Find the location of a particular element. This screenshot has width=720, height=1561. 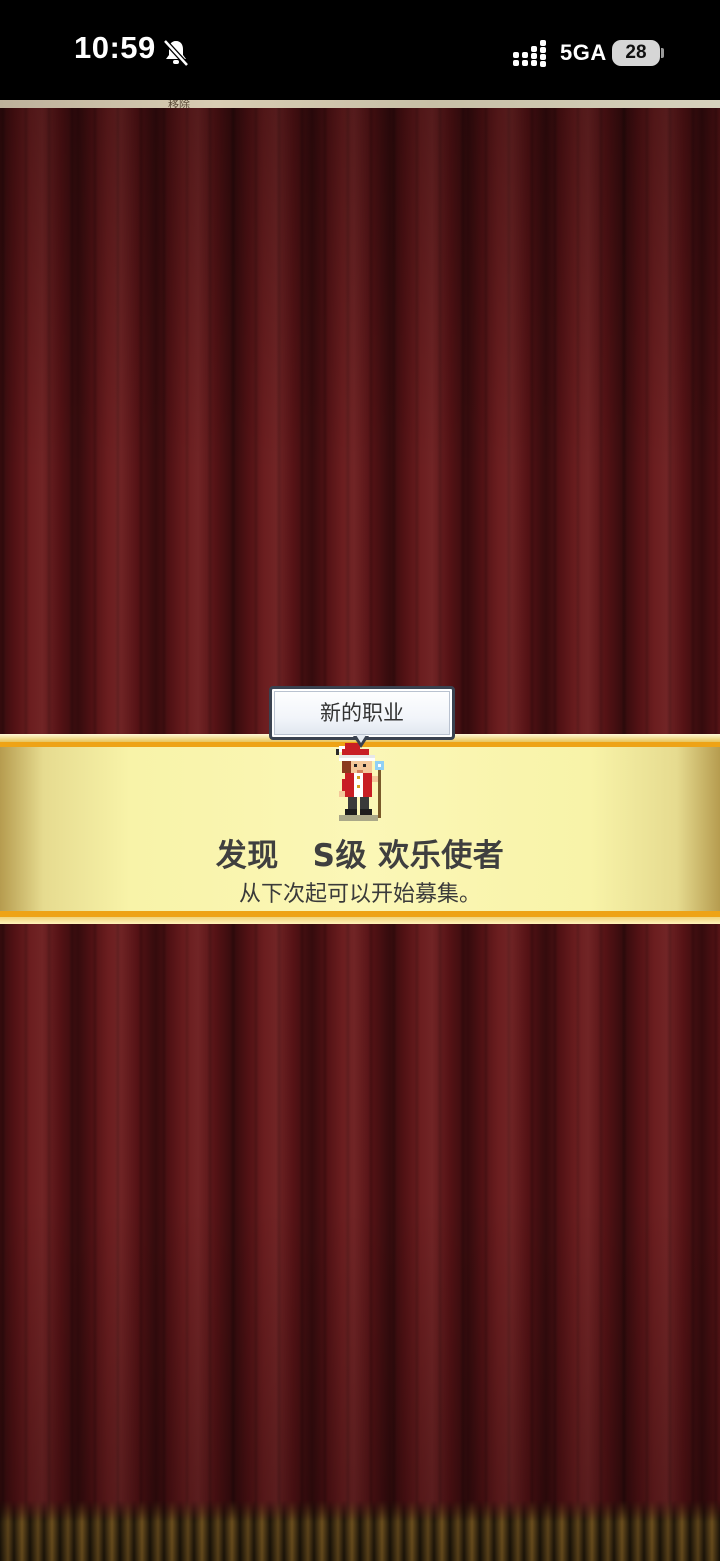

status-bar: 10:59 5GA 28 is located at coordinates (360, 50).